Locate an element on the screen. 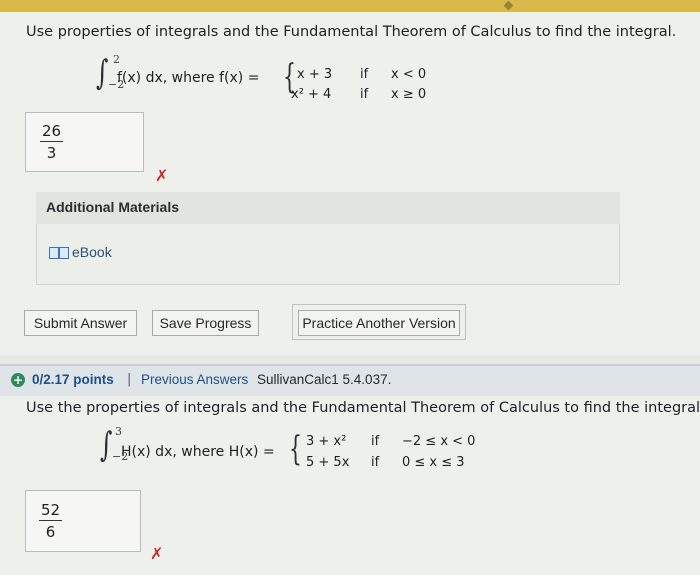  q2-case-1-cond: if is located at coordinates (375, 441).